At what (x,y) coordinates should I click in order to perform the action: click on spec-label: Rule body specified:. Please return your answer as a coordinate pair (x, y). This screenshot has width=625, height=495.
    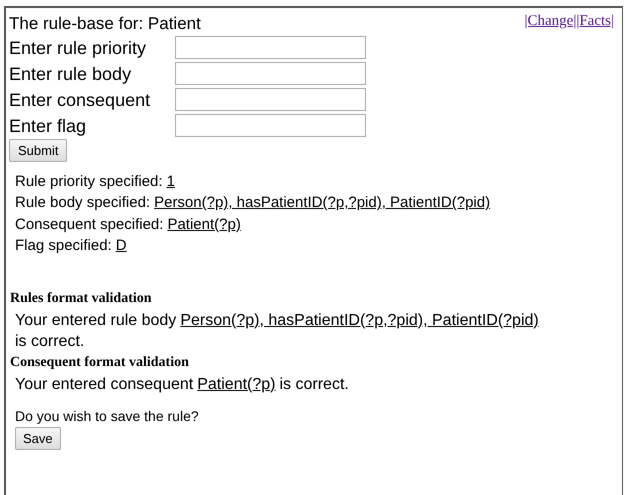
    Looking at the image, I should click on (82, 203).